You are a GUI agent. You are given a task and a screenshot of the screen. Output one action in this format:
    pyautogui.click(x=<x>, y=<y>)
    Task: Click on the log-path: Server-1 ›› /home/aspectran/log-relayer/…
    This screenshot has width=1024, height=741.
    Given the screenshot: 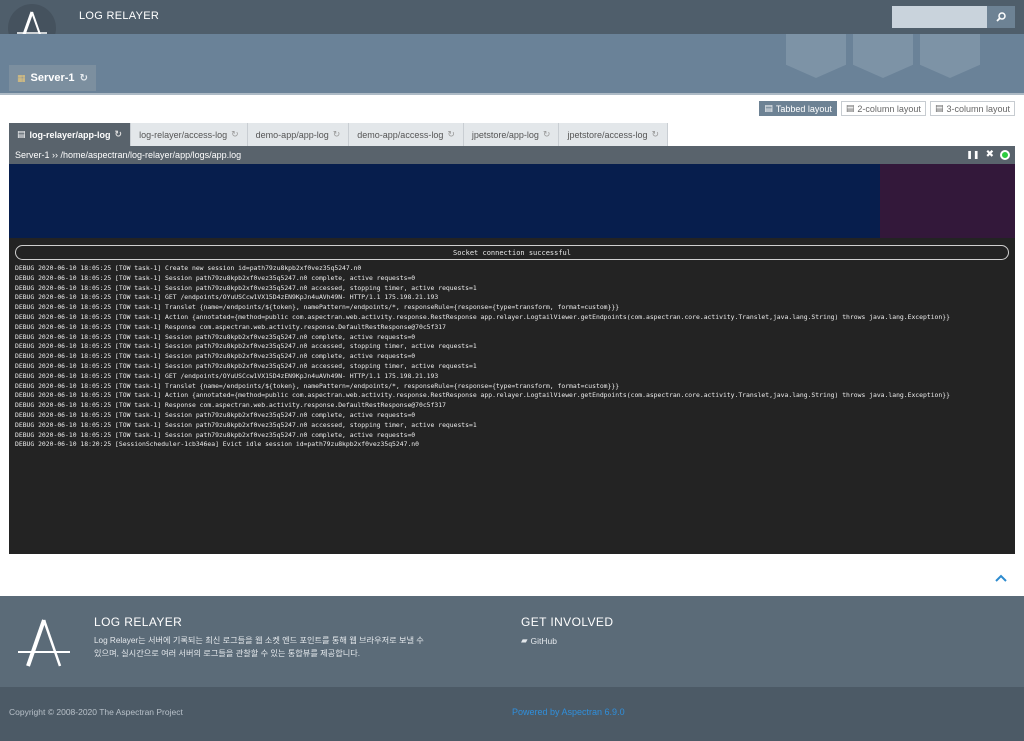 What is the action you would take?
    pyautogui.click(x=128, y=155)
    